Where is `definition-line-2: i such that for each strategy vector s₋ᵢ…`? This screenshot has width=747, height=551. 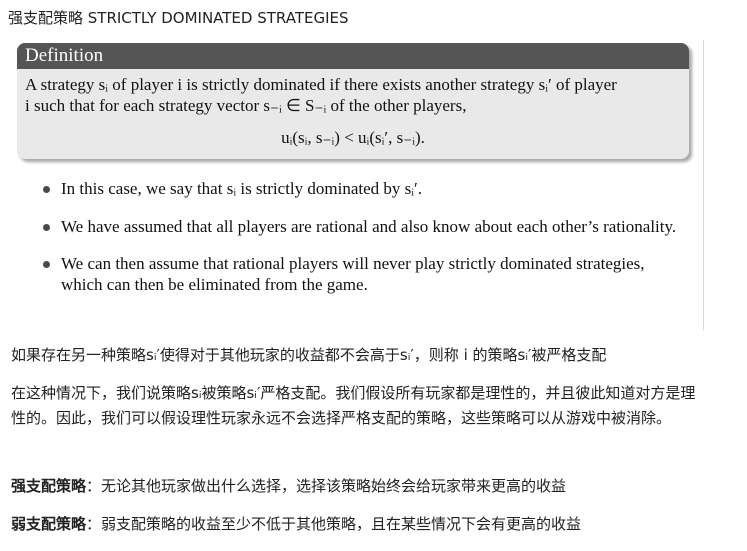 definition-line-2: i such that for each strategy vector s₋ᵢ… is located at coordinates (246, 105).